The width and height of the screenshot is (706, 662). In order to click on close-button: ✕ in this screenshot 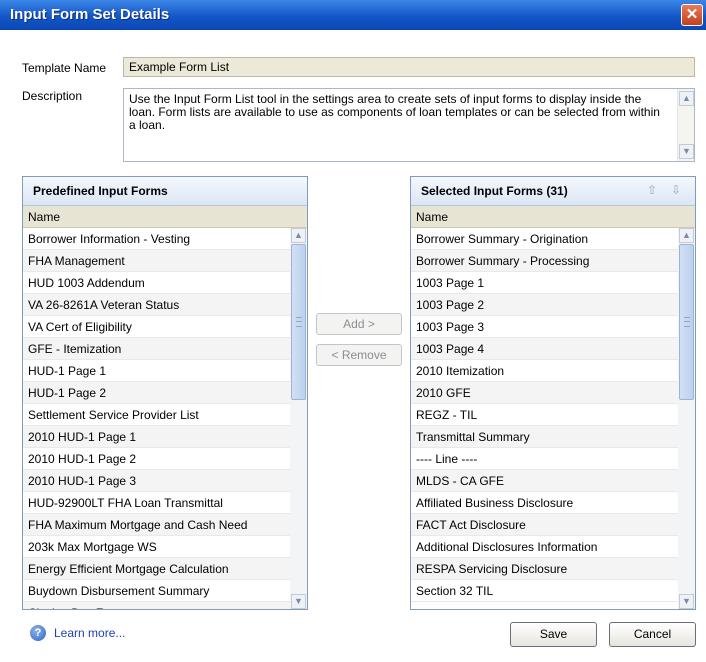, I will do `click(692, 15)`.